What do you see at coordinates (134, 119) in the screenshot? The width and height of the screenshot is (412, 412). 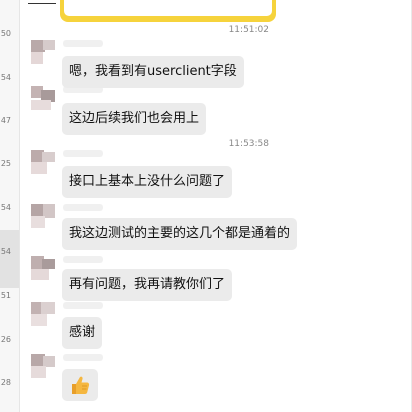 I see `message-bubble: 这边后续我们也会用上` at bounding box center [134, 119].